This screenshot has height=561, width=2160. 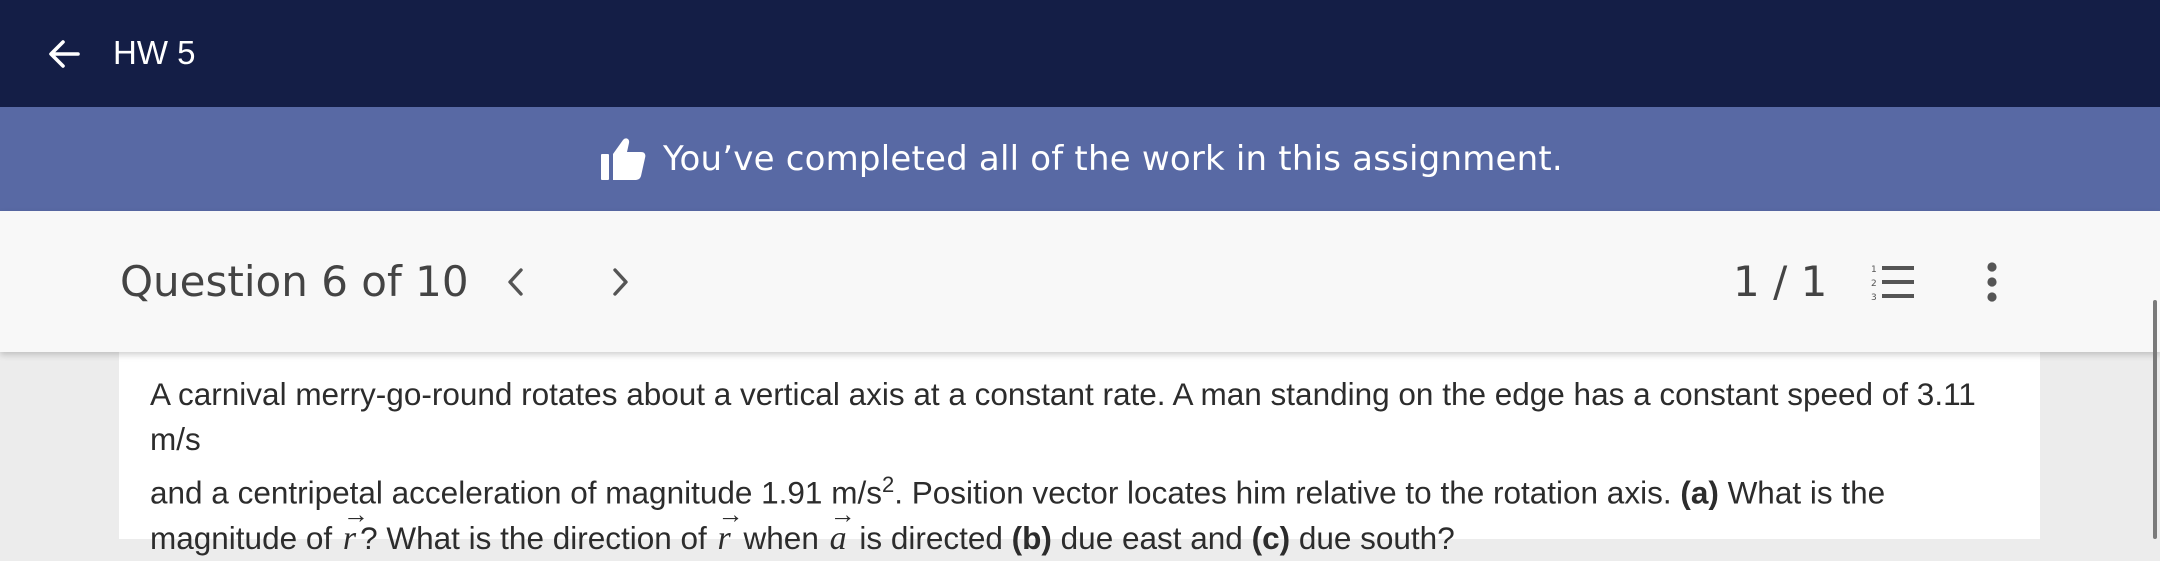 I want to click on part-counter: 1 / 1, so click(x=1780, y=281).